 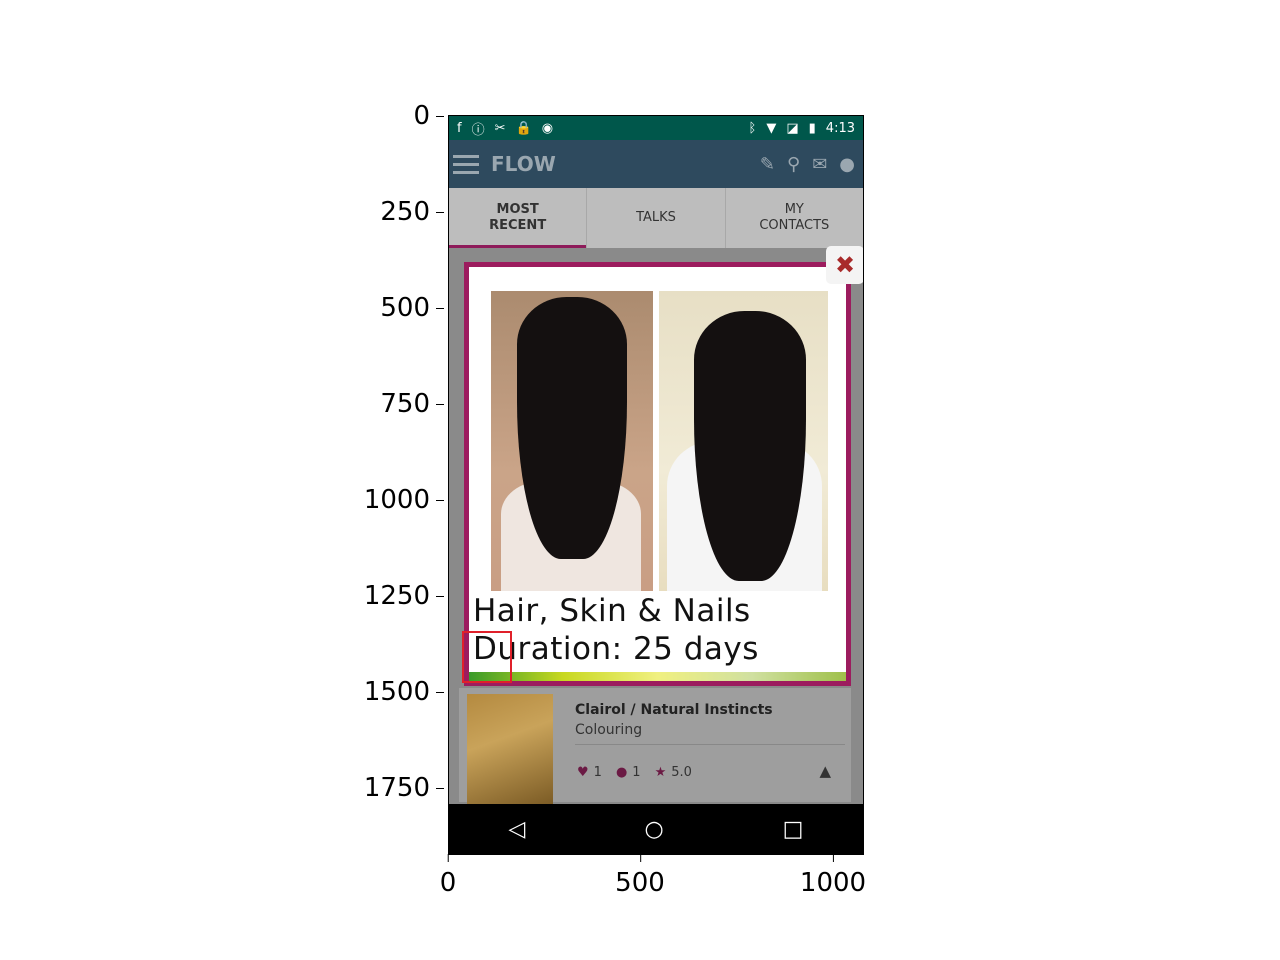 I want to click on bluetooth-icon: ᛒ, so click(x=752, y=128).